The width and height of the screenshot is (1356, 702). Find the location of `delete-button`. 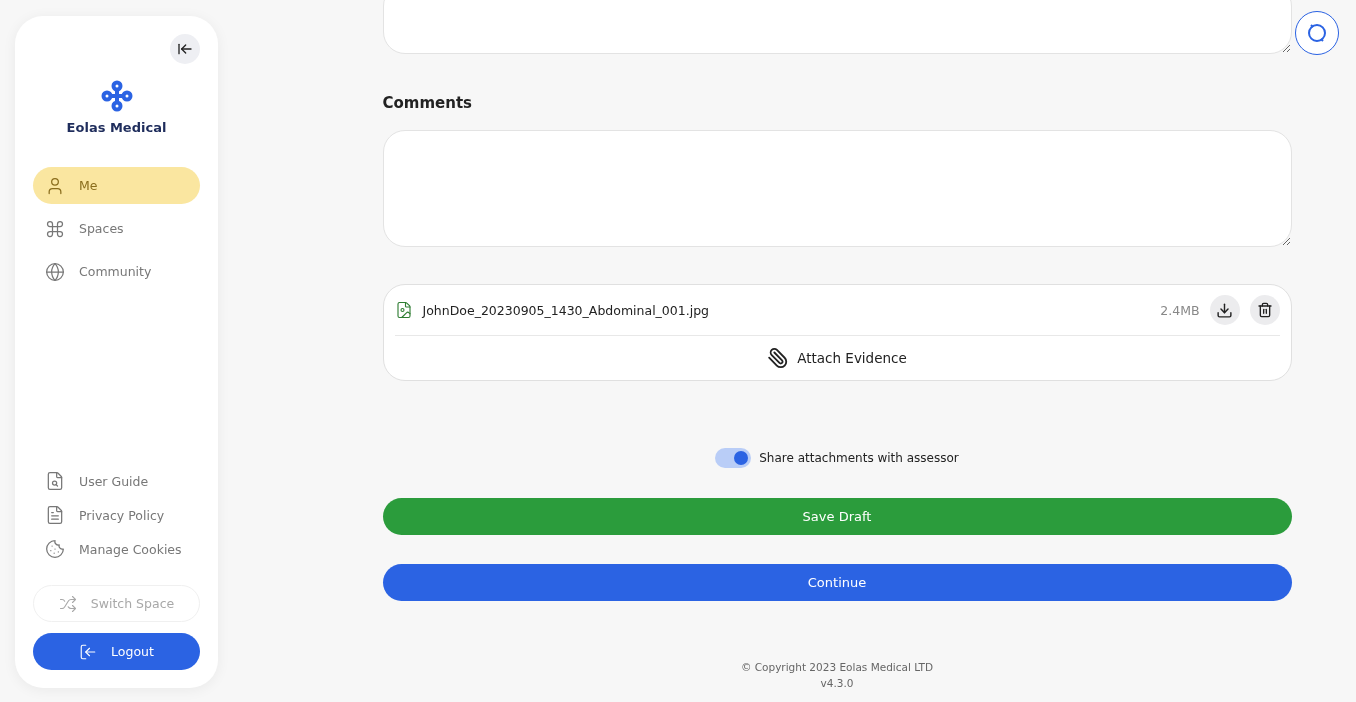

delete-button is located at coordinates (1264, 310).